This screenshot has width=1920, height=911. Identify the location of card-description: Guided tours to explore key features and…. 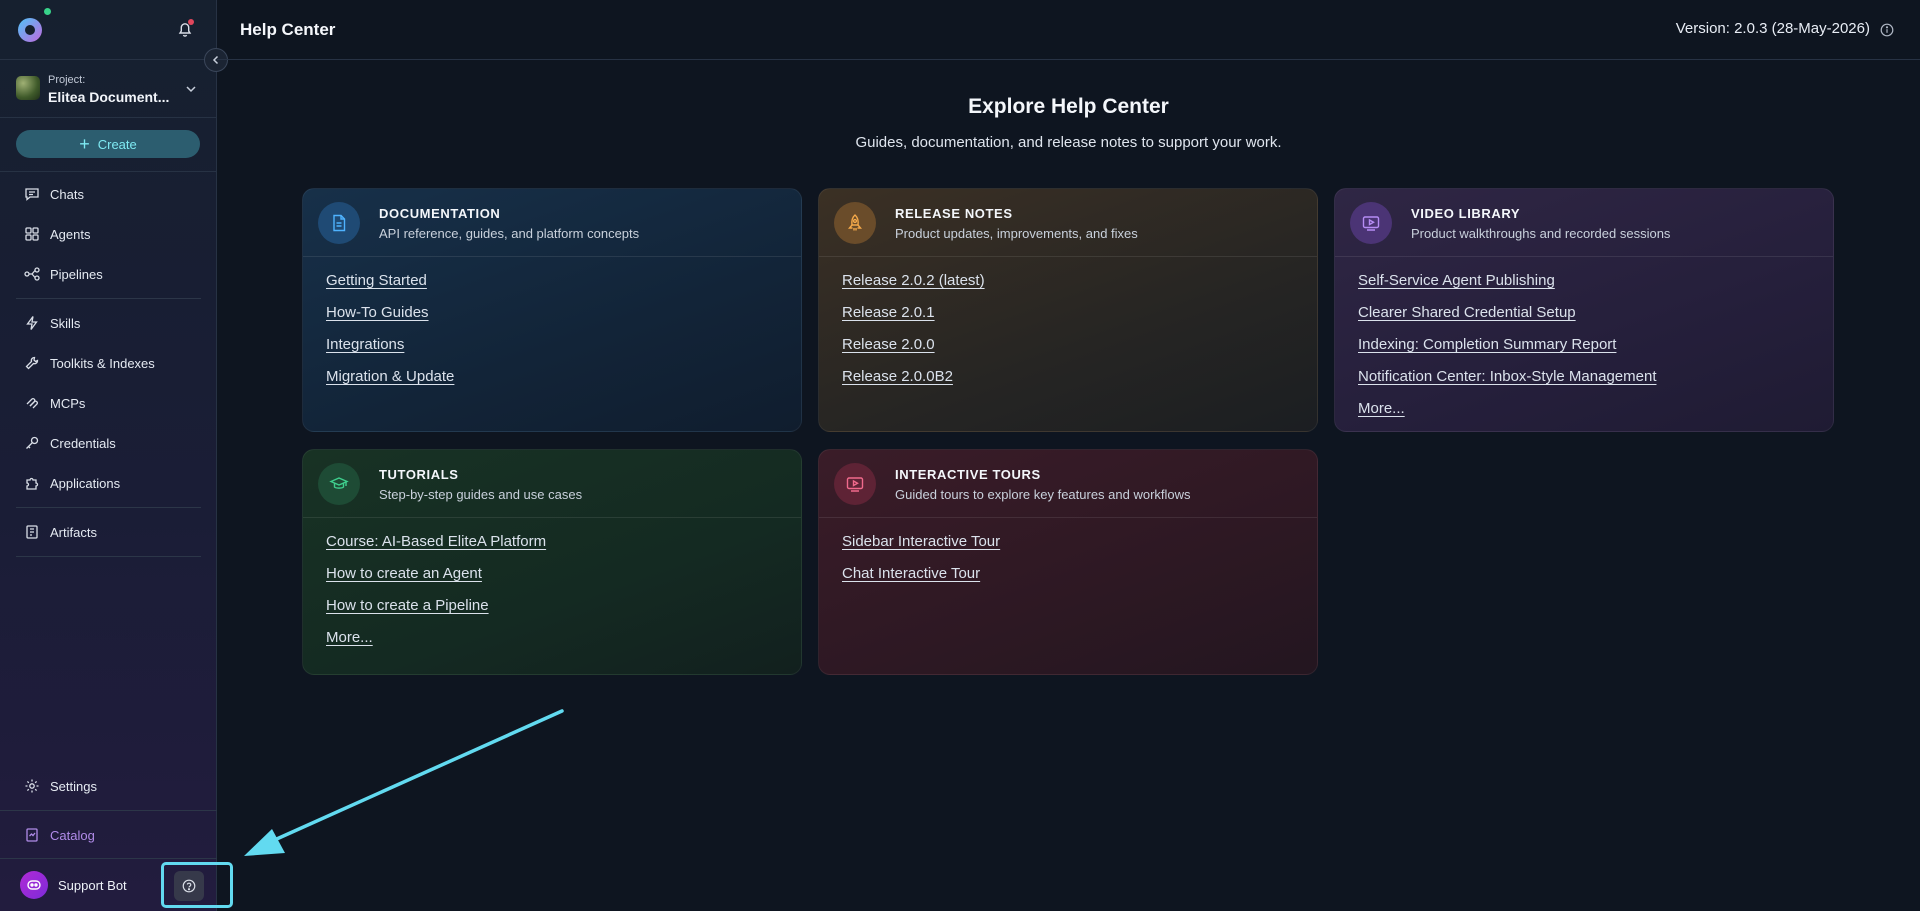
(1043, 494).